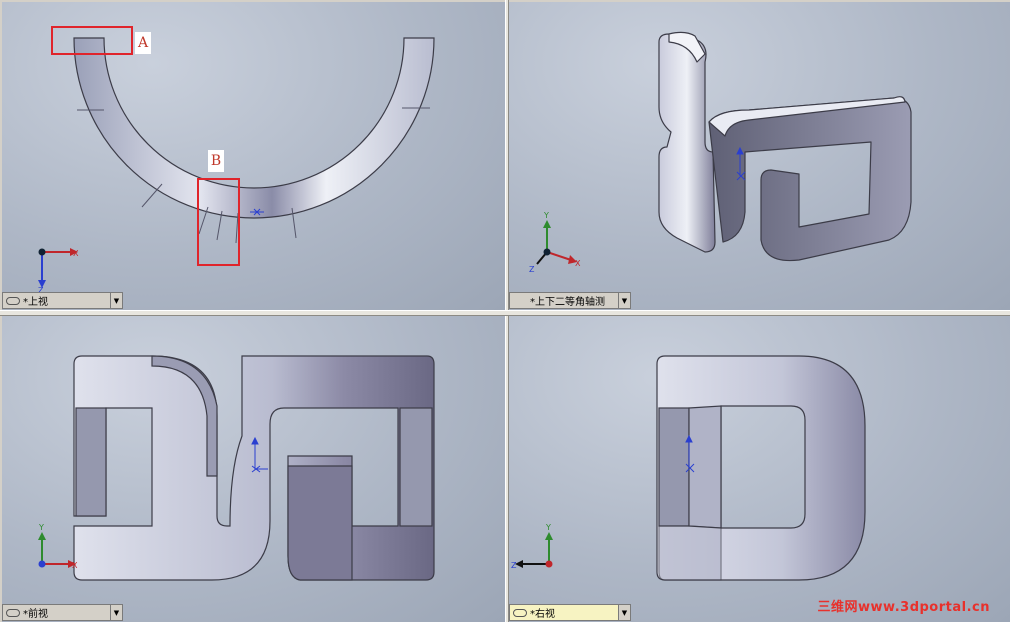 Image resolution: width=1010 pixels, height=622 pixels. What do you see at coordinates (62, 612) in the screenshot?
I see `view-orientation-select-front: *前视 ▼` at bounding box center [62, 612].